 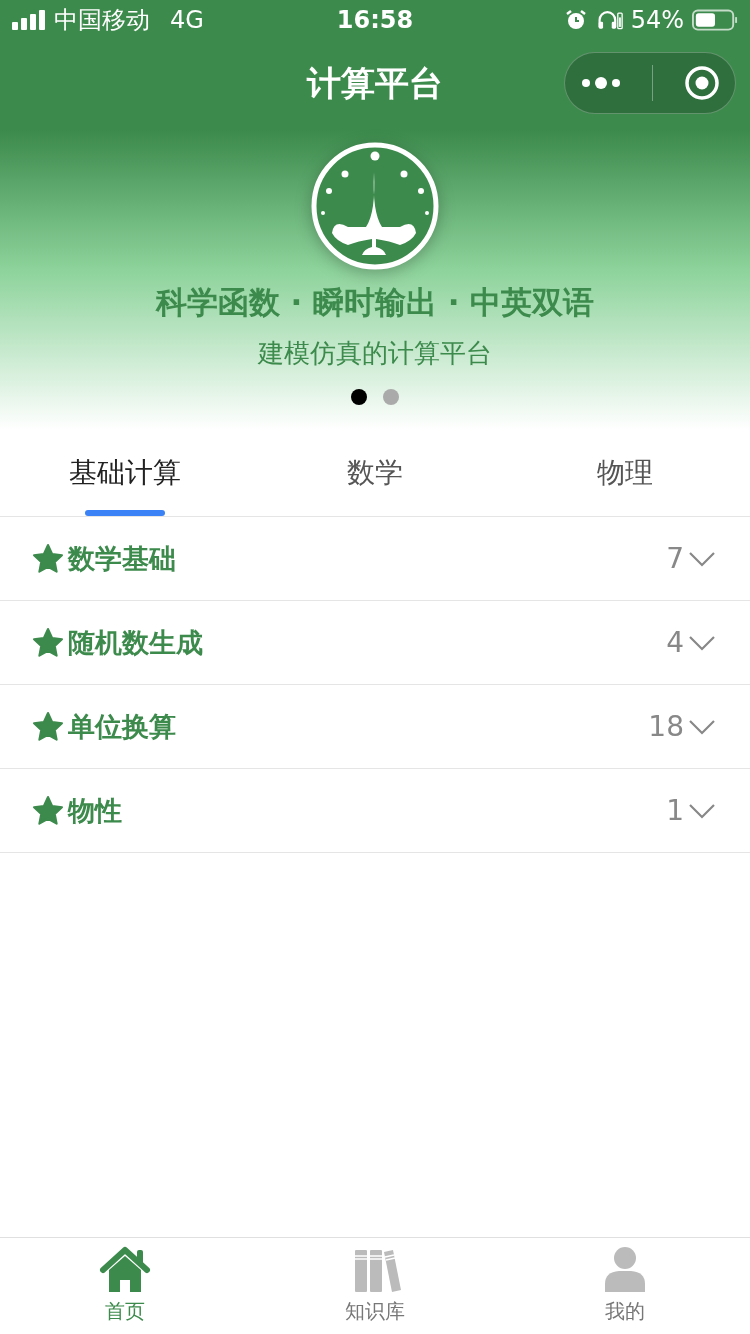 I want to click on item-count: 7, so click(x=675, y=558).